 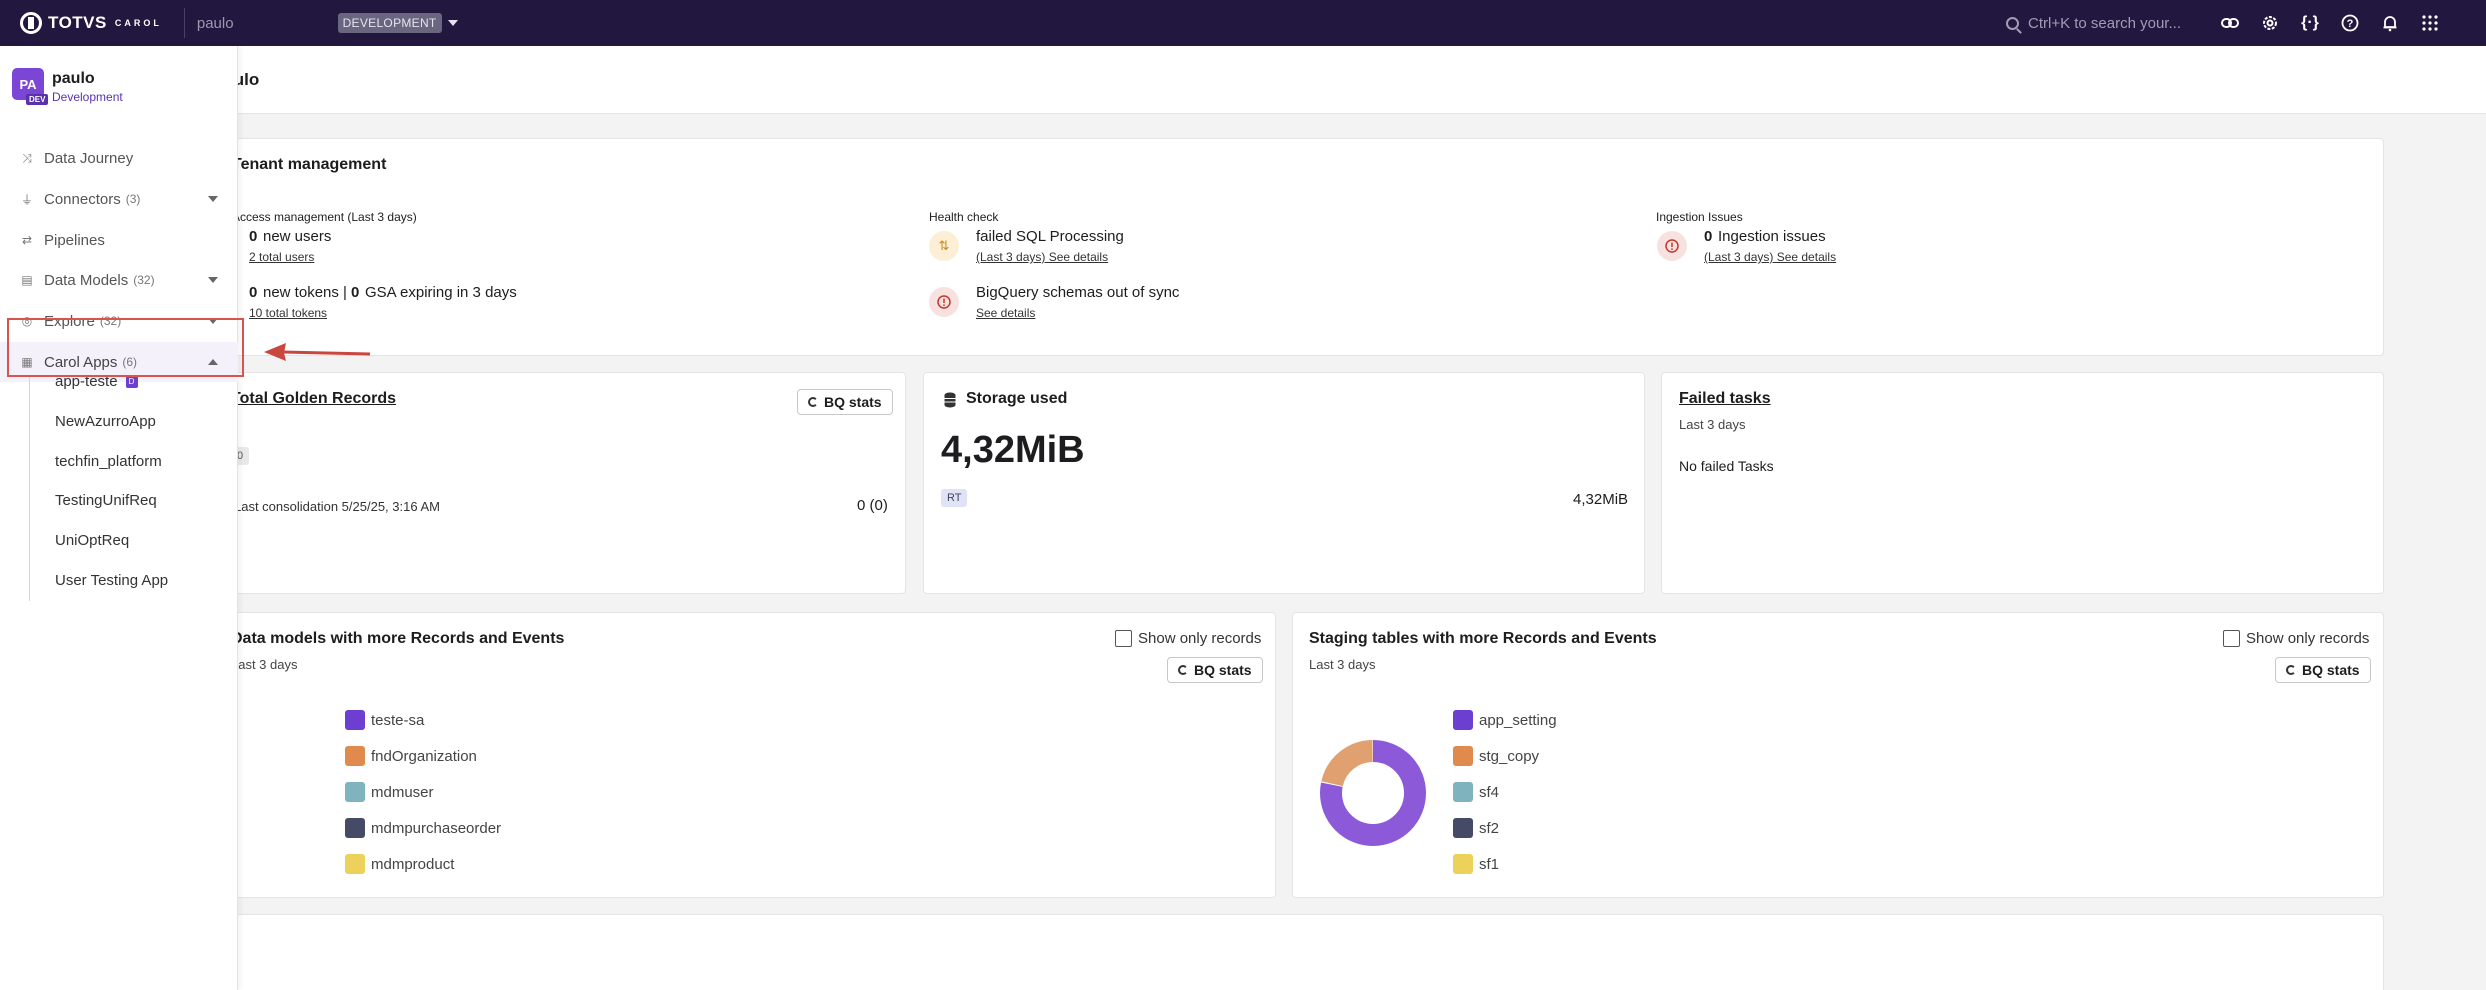 I want to click on annotation-arrow, so click(x=317, y=352).